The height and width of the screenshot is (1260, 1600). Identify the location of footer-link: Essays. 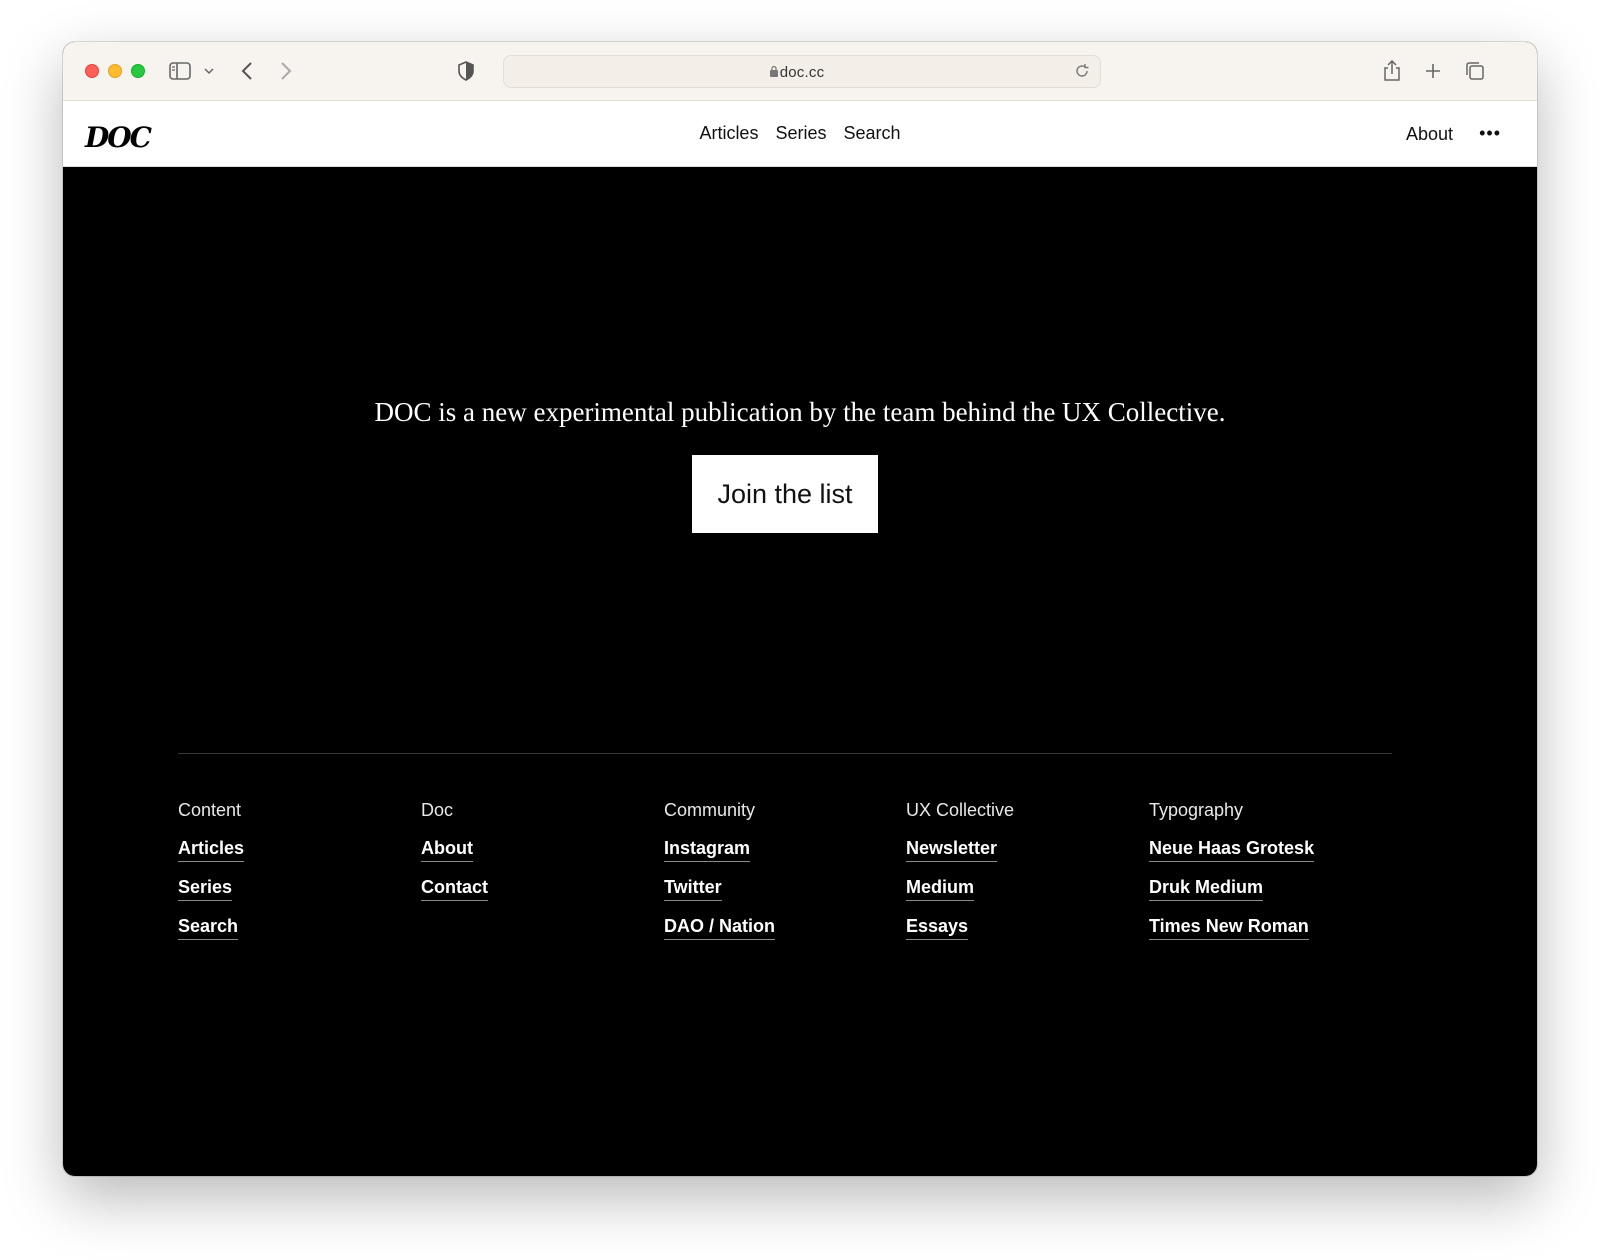
(937, 928).